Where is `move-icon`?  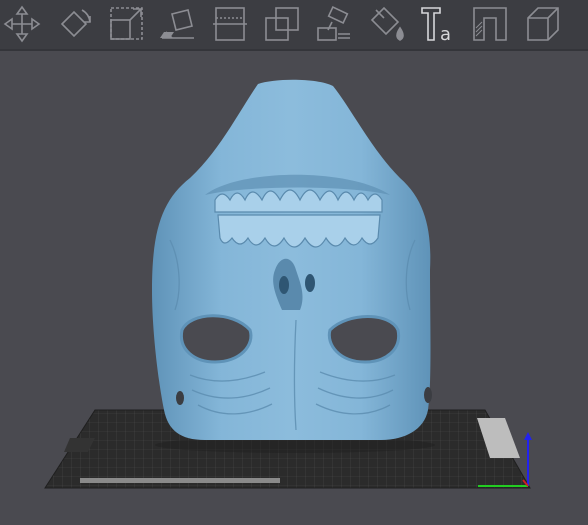
move-icon is located at coordinates (22, 24).